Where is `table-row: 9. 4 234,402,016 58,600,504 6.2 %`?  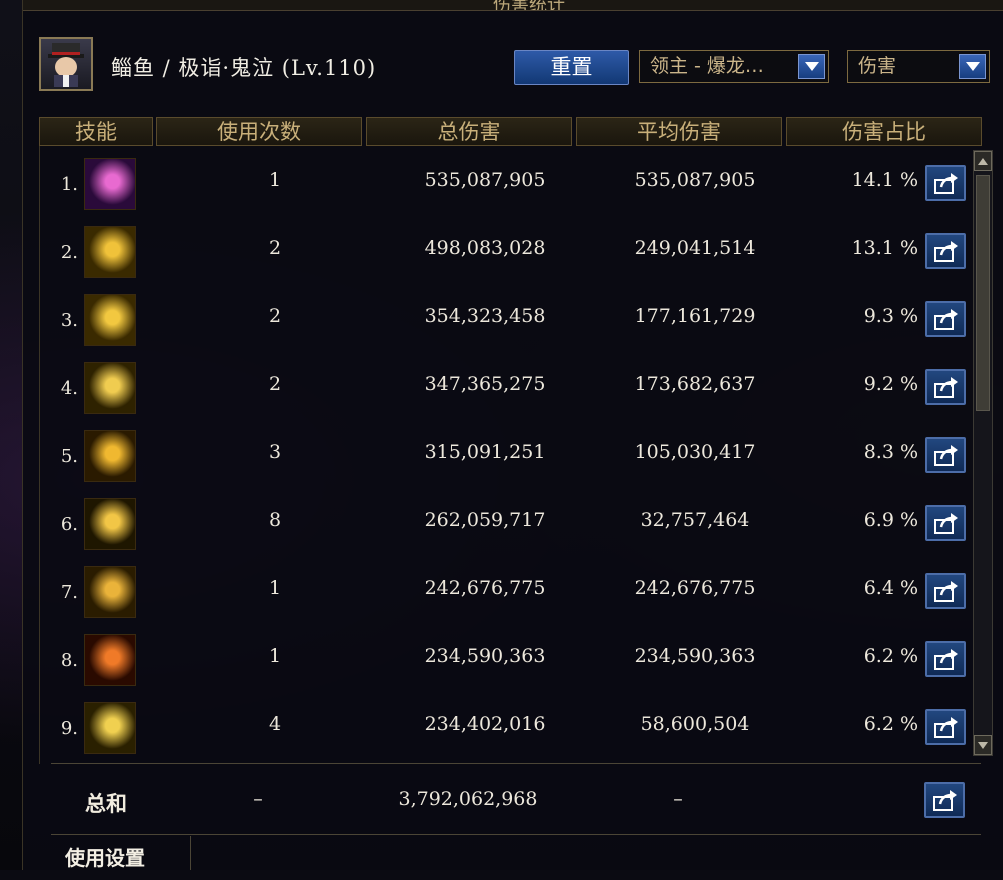 table-row: 9. 4 234,402,016 58,600,504 6.2 % is located at coordinates (510, 724).